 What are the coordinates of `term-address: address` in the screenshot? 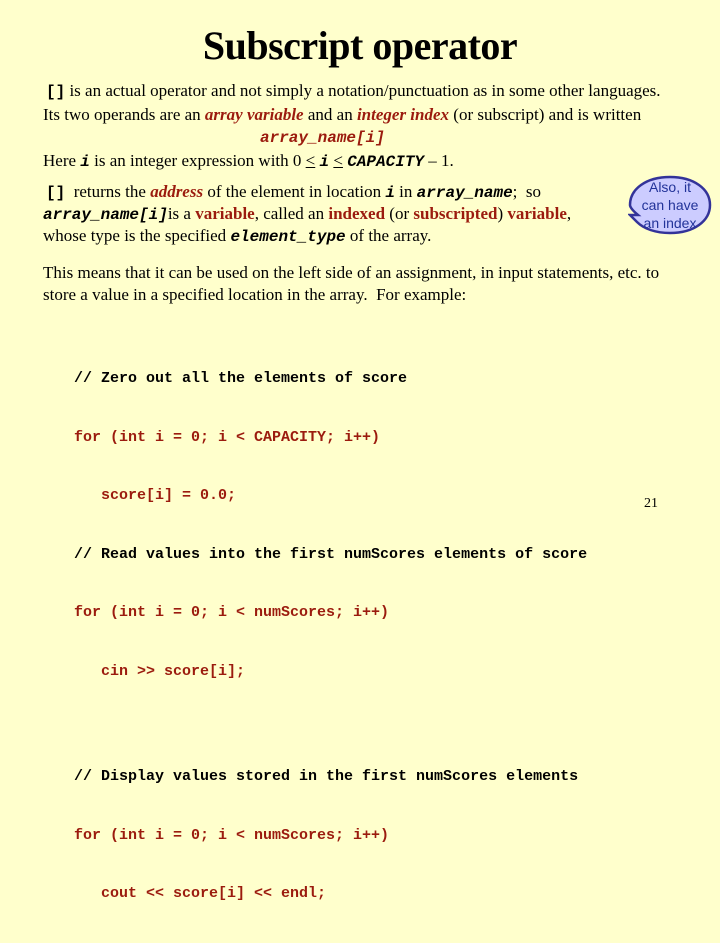 It's located at (177, 191).